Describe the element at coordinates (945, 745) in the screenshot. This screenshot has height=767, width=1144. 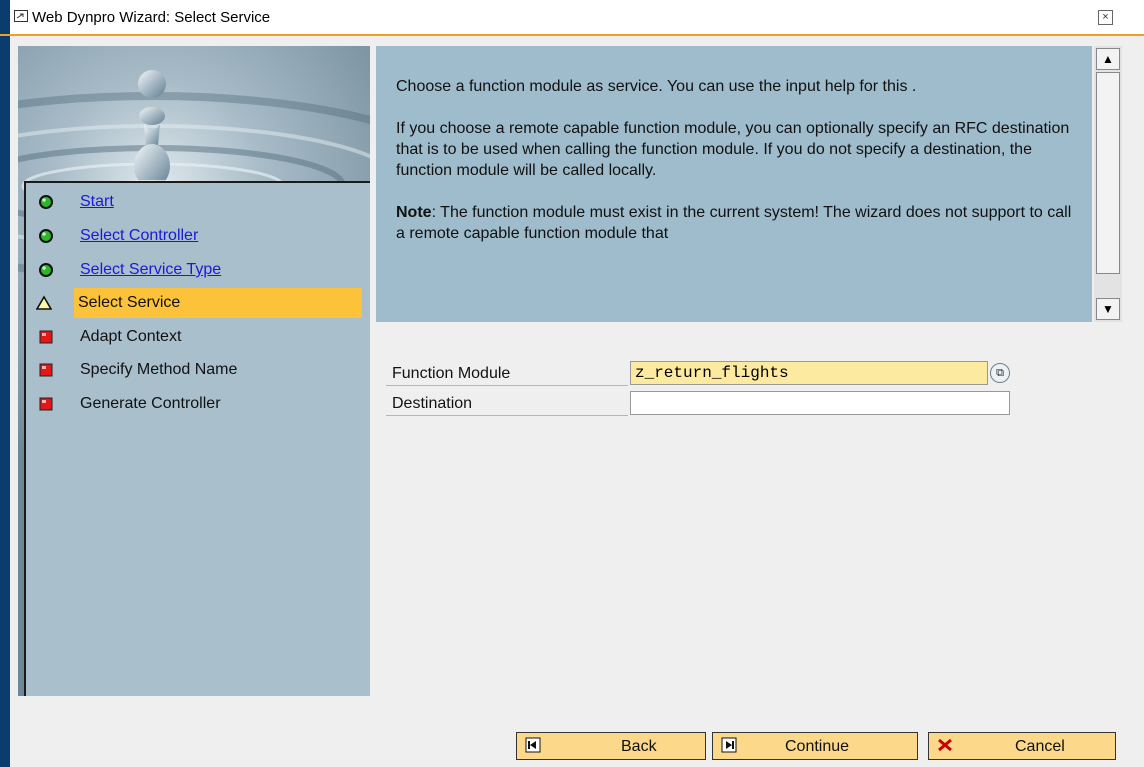
I see `cancel-icon` at that location.